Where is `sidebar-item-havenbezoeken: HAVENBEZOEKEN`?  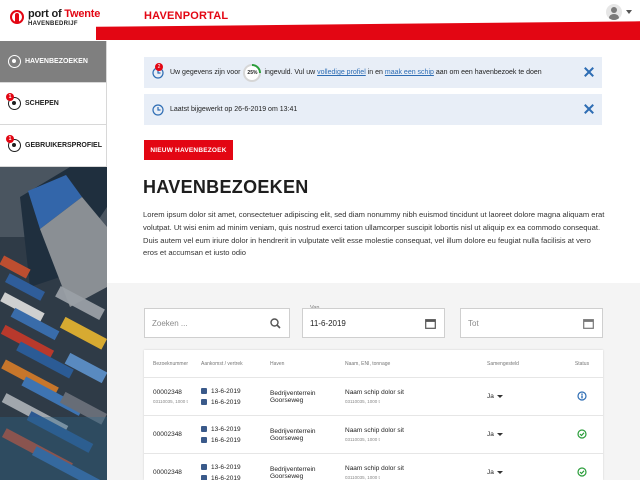 sidebar-item-havenbezoeken: HAVENBEZOEKEN is located at coordinates (53, 62).